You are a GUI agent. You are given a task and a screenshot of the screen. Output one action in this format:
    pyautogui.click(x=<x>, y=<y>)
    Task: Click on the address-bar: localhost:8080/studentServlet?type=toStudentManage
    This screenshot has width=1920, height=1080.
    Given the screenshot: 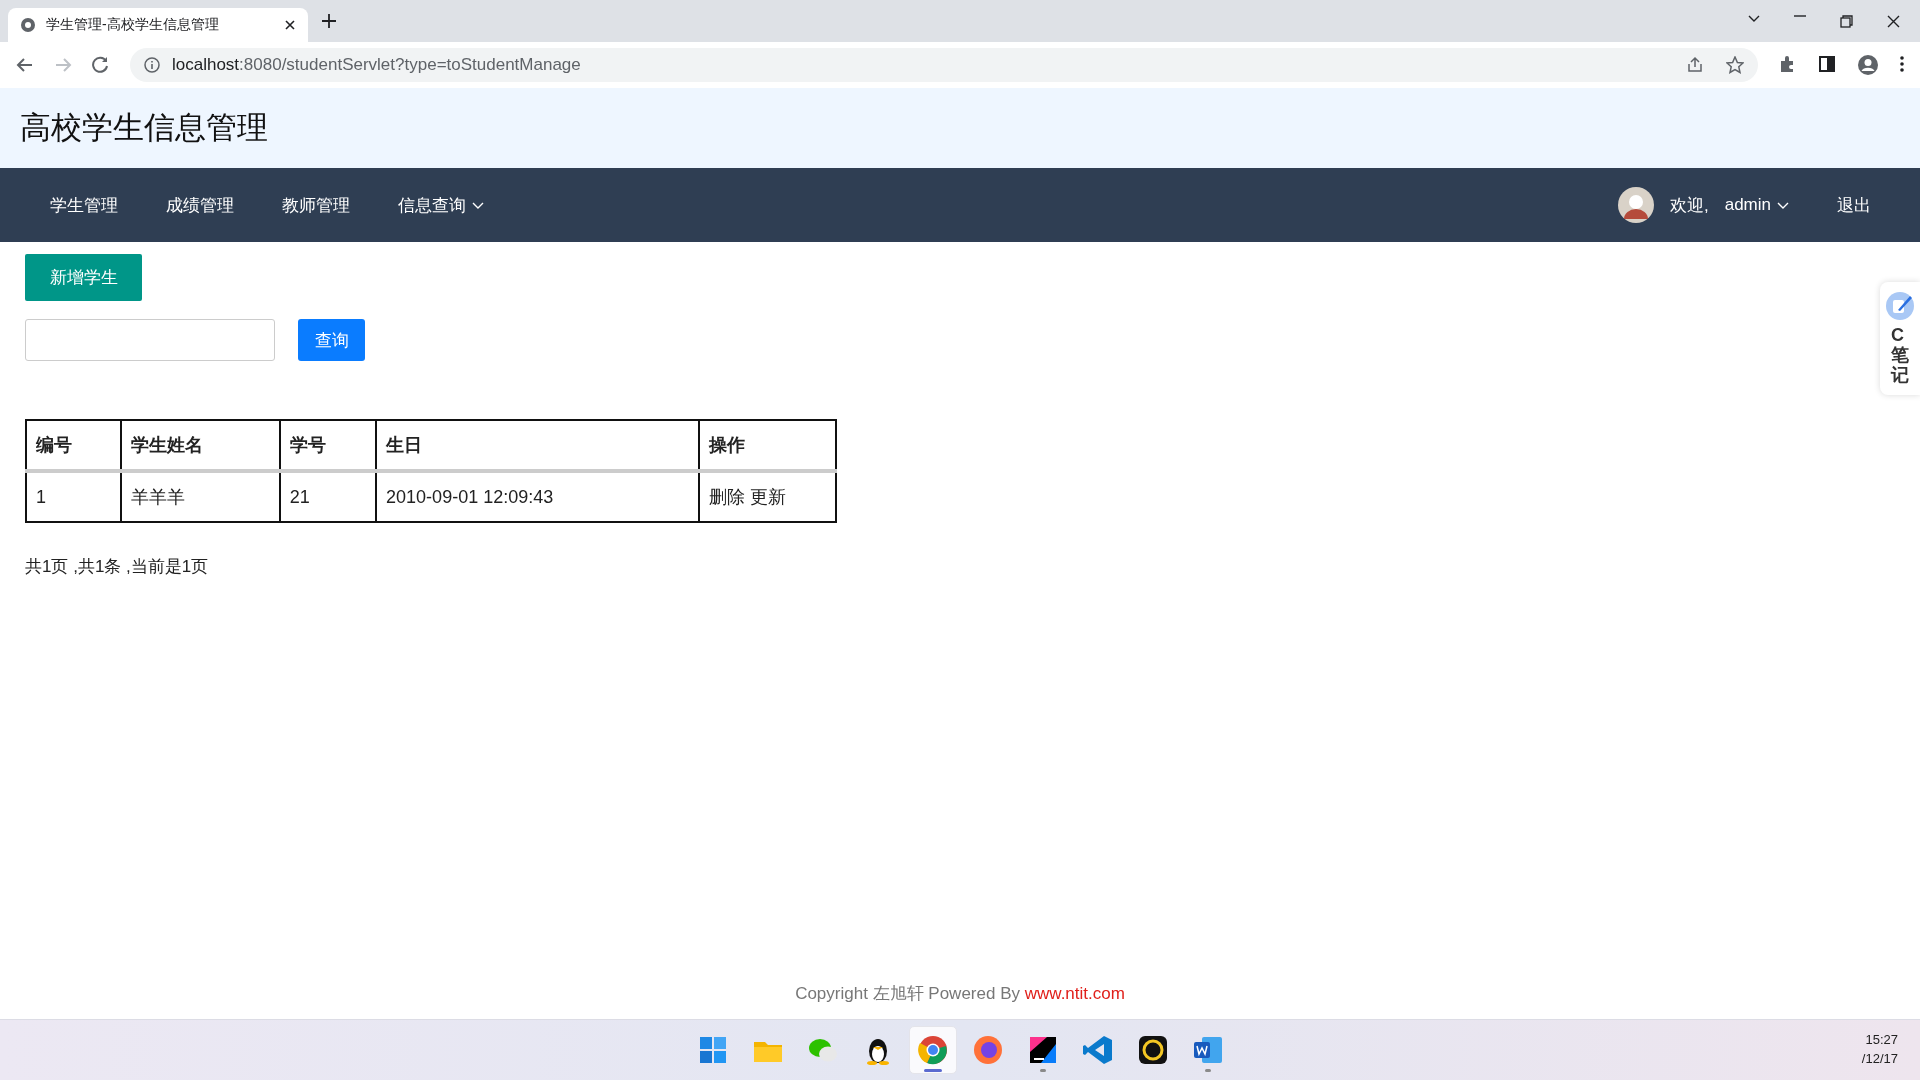 What is the action you would take?
    pyautogui.click(x=944, y=65)
    